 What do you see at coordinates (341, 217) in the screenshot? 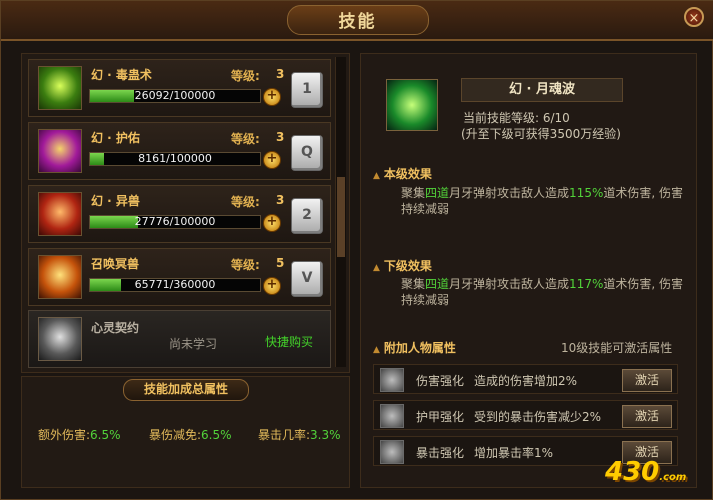
I see `scroll-thumb` at bounding box center [341, 217].